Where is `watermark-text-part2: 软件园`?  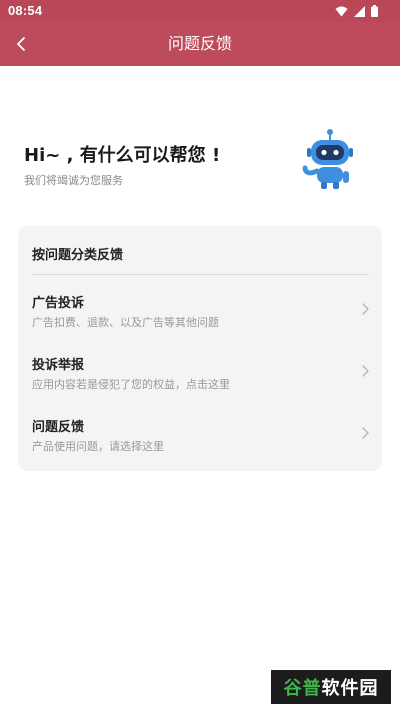
watermark-text-part2: 软件园 is located at coordinates (350, 688).